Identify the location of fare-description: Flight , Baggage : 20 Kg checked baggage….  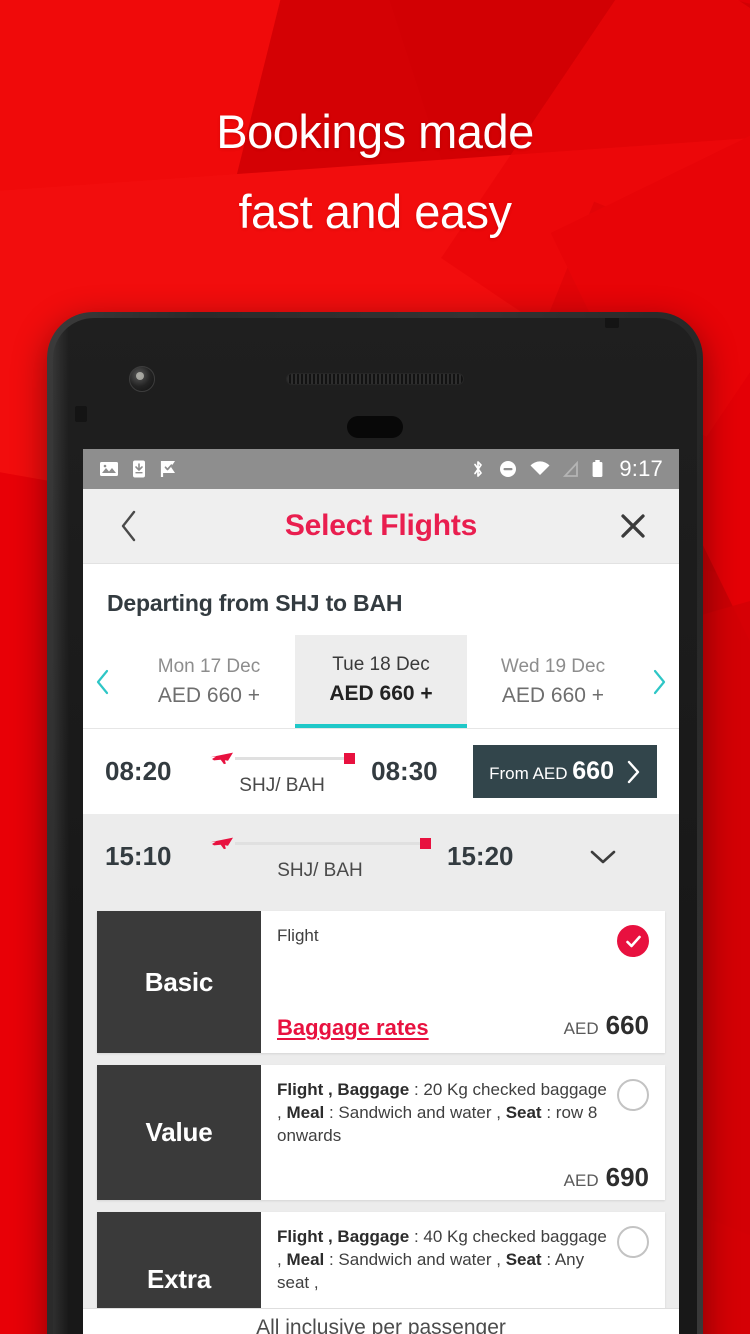
(442, 1112).